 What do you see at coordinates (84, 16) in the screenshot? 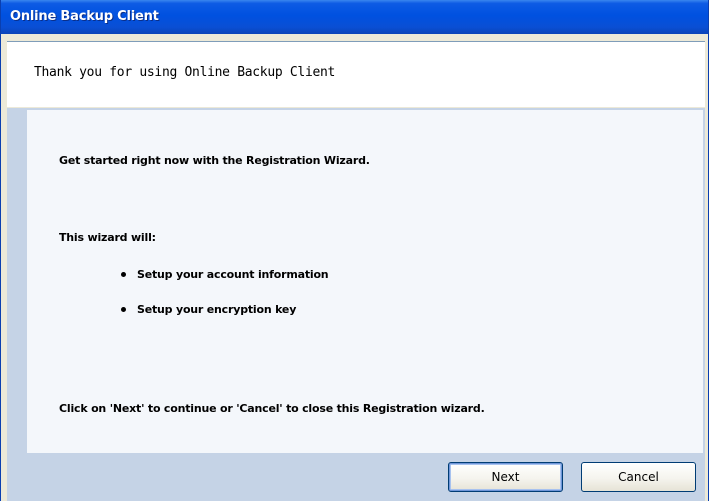
I see `window-title: Online Backup Client` at bounding box center [84, 16].